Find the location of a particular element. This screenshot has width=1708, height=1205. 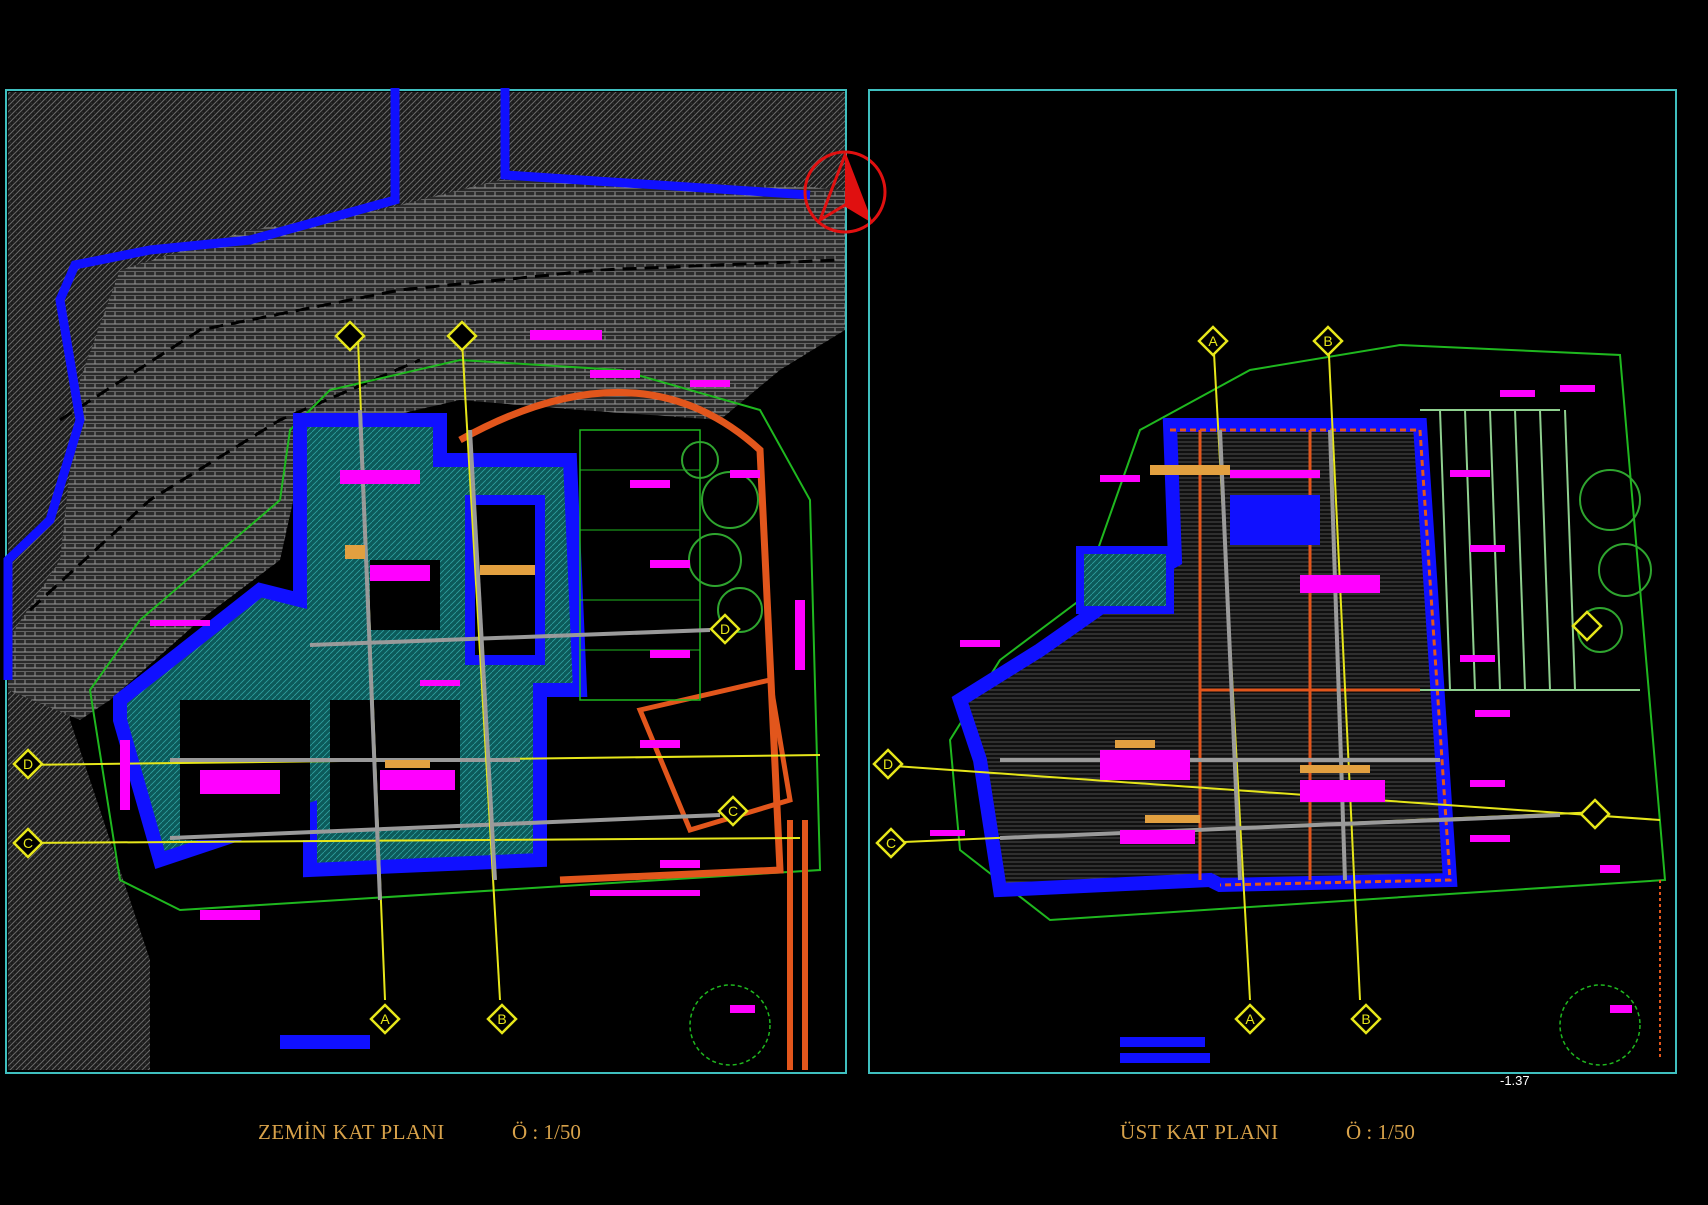

upper-room-block is located at coordinates (1275, 520).